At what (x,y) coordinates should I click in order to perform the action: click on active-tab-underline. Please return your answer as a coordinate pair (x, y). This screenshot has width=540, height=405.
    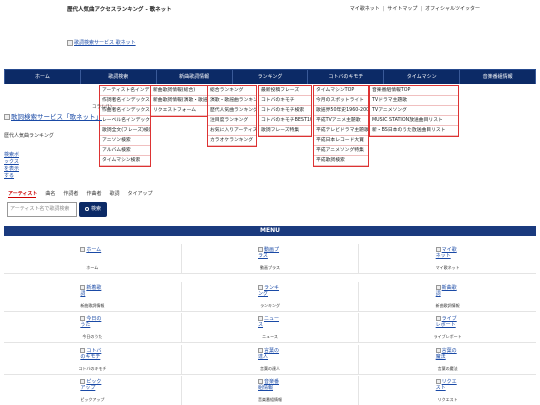
    Looking at the image, I should click on (22, 197).